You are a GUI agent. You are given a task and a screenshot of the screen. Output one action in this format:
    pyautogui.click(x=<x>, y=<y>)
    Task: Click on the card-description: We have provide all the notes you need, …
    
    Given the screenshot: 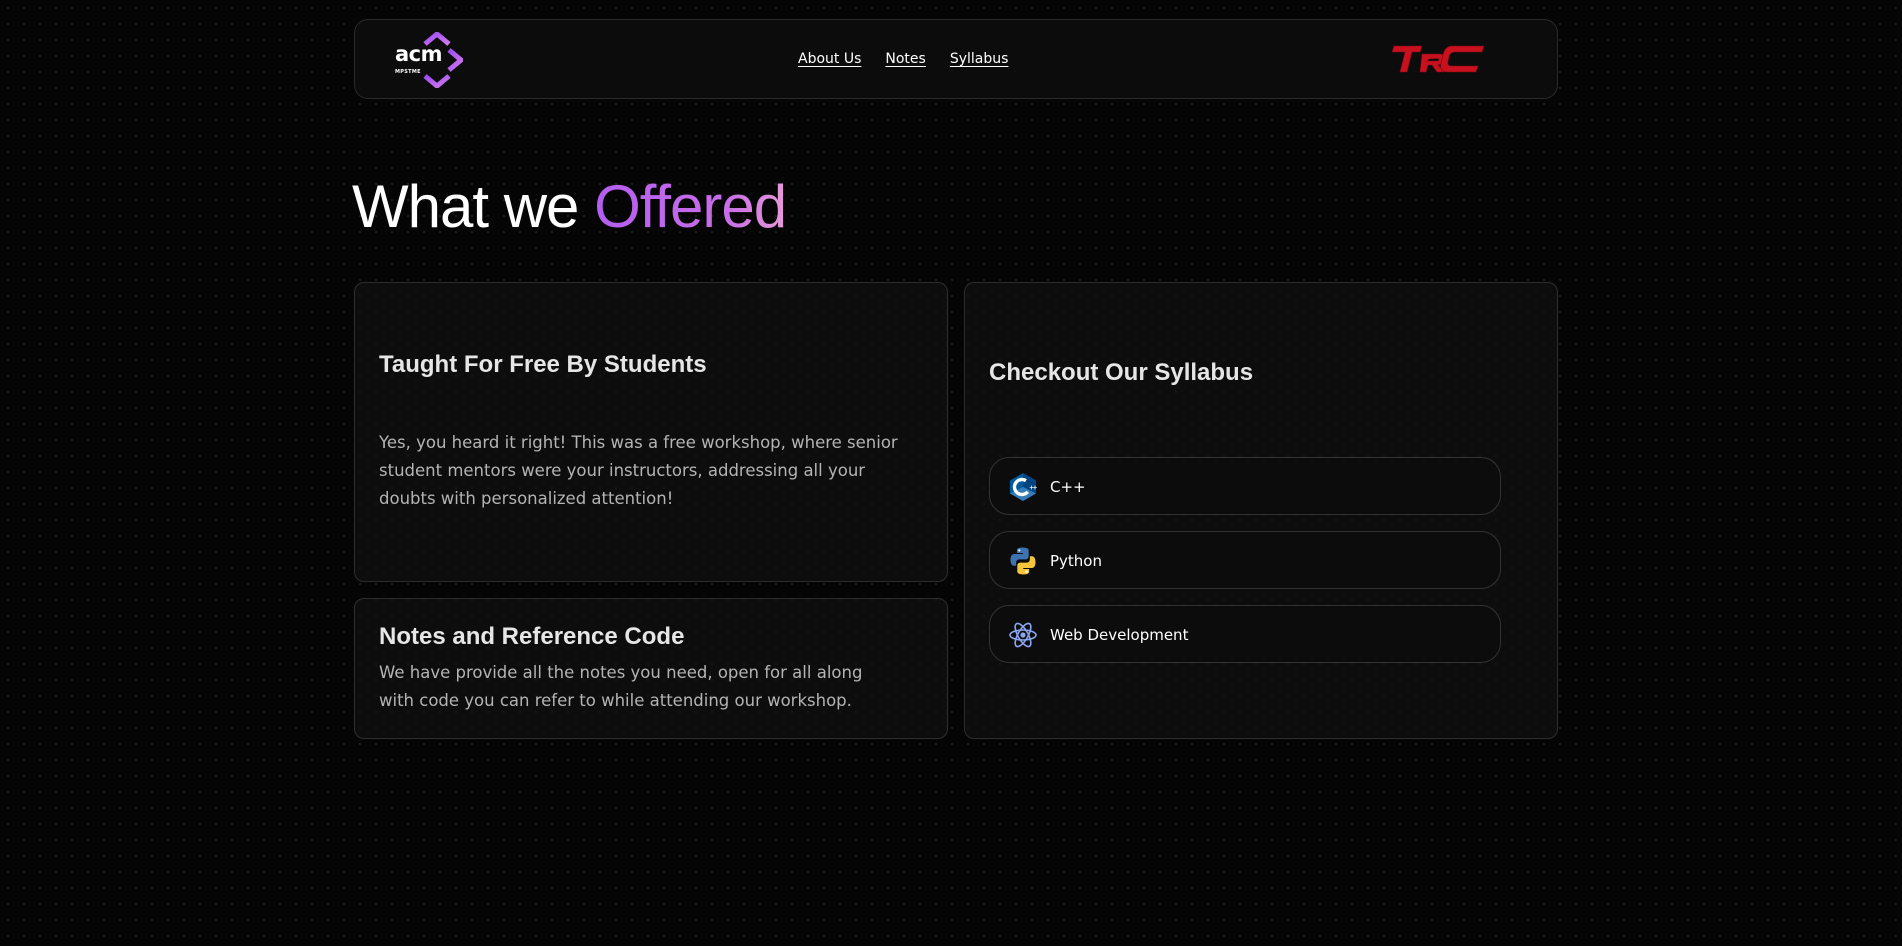 What is the action you would take?
    pyautogui.click(x=621, y=686)
    